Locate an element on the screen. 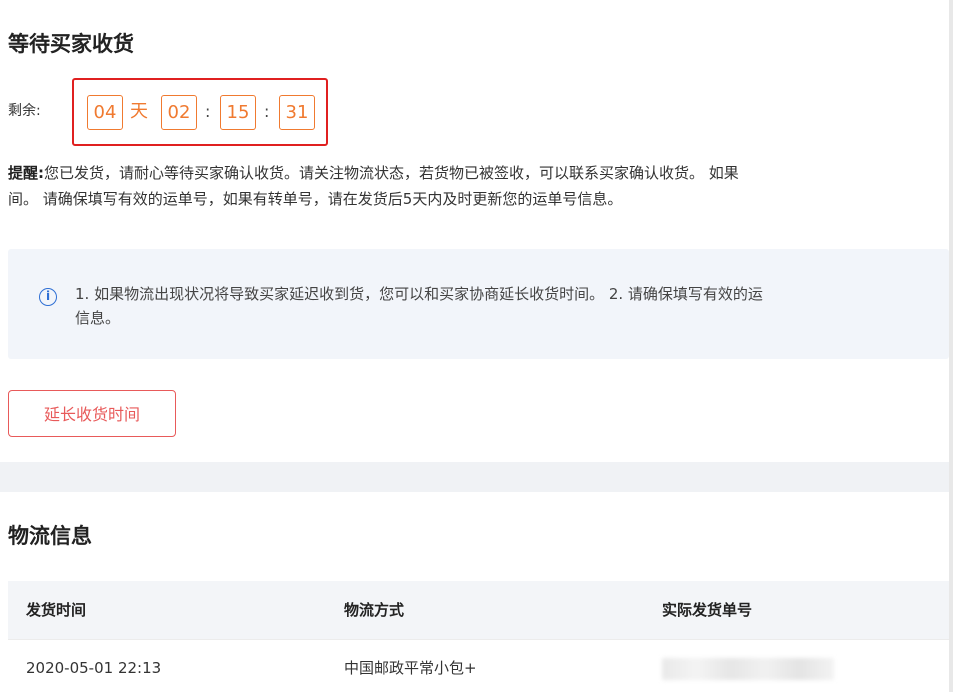  column-shipping-method: 物流方式 is located at coordinates (374, 610).